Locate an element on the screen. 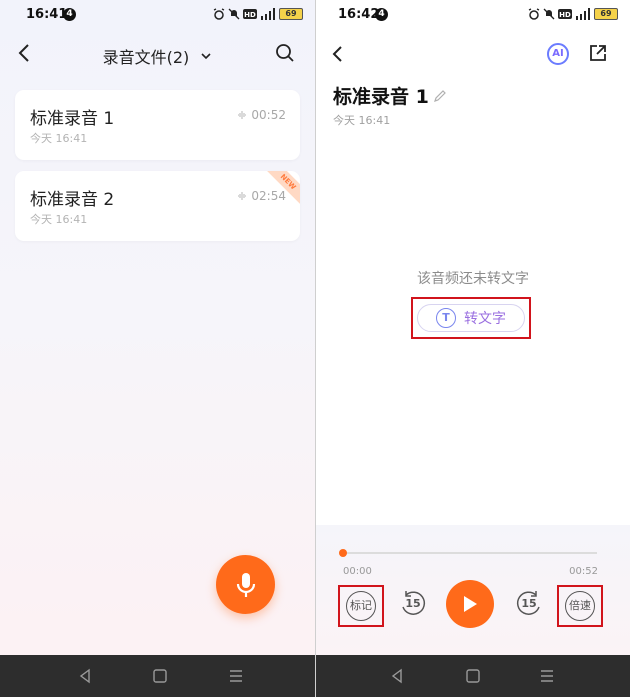  microphone-icon is located at coordinates (245, 584).